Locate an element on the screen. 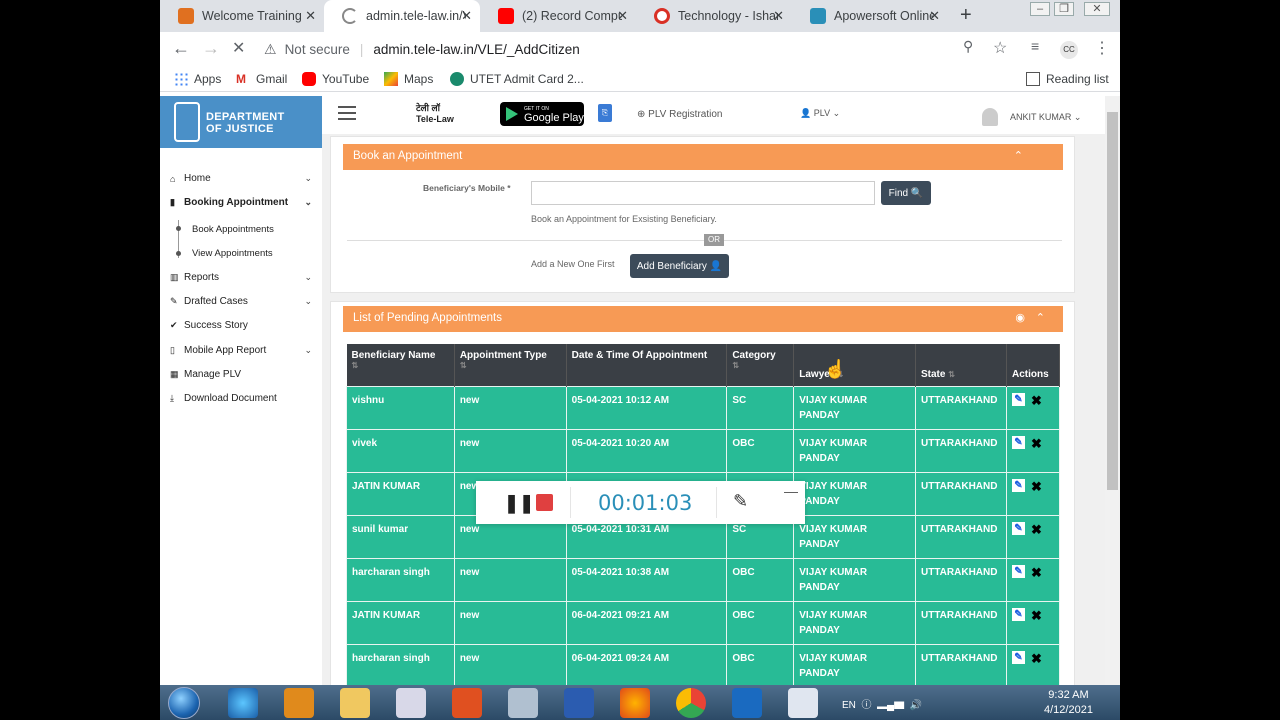 This screenshot has width=1280, height=720. plv-registration-link: ⊕ PLV Registration is located at coordinates (679, 114).